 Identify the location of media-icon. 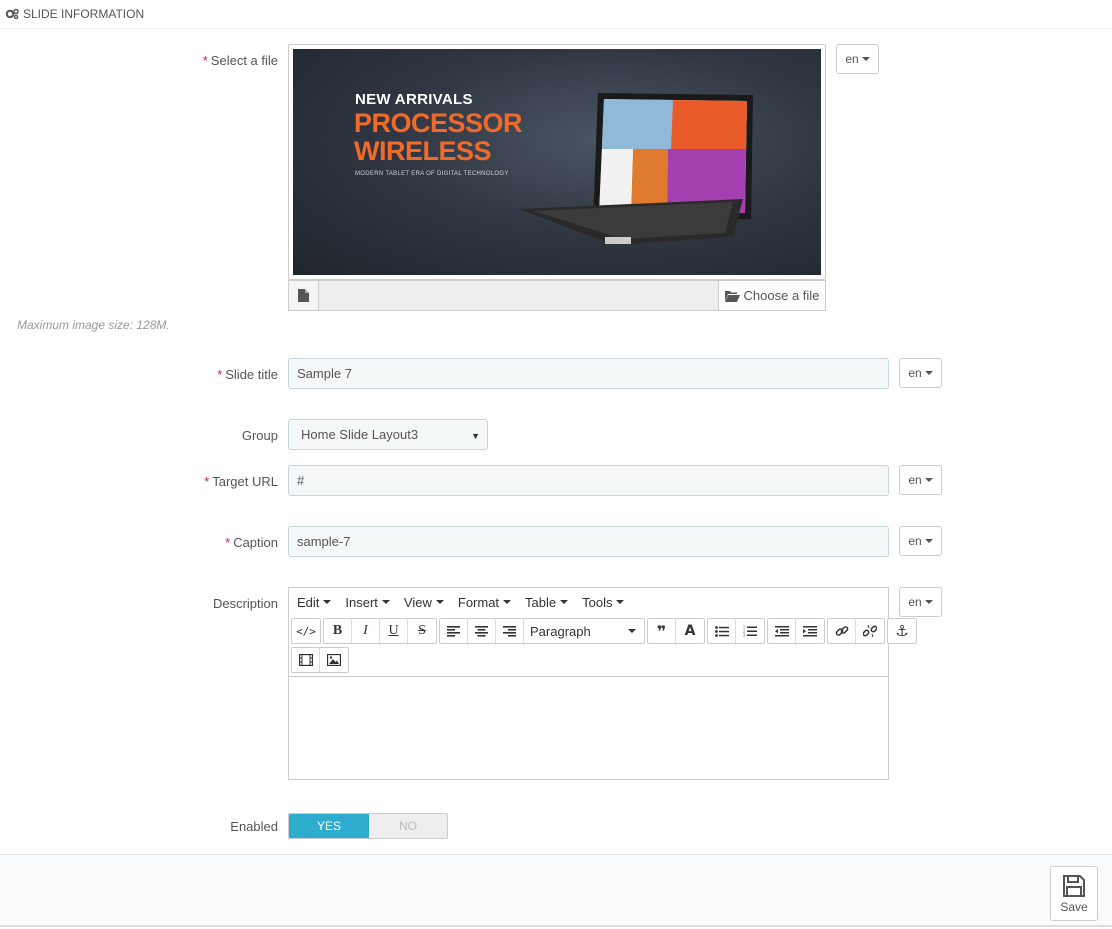
(306, 660).